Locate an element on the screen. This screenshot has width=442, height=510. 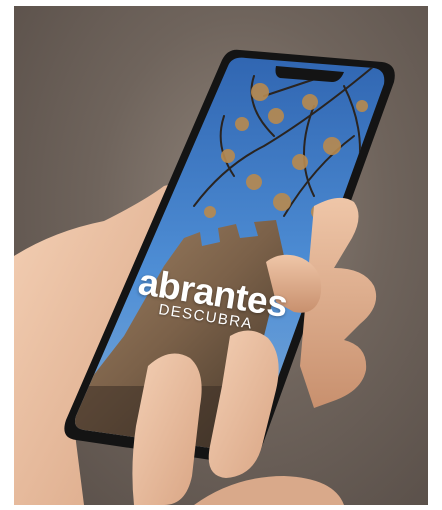
right-wrist is located at coordinates (269, 490).